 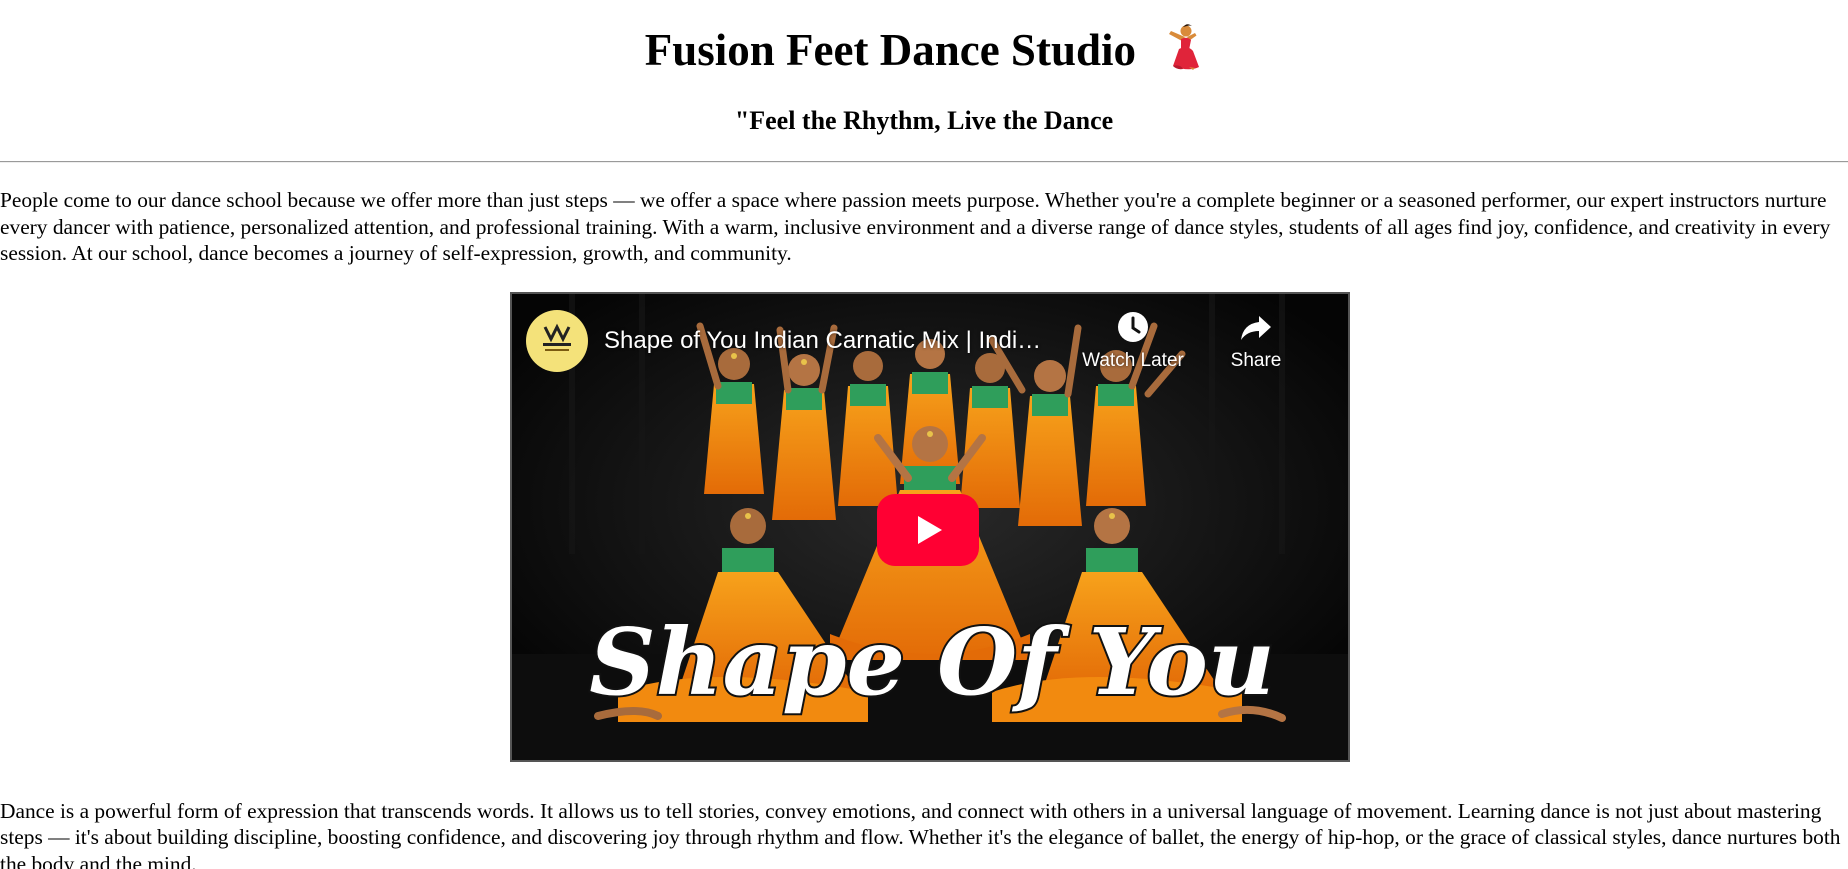 What do you see at coordinates (1256, 360) in the screenshot?
I see `share-label: Share` at bounding box center [1256, 360].